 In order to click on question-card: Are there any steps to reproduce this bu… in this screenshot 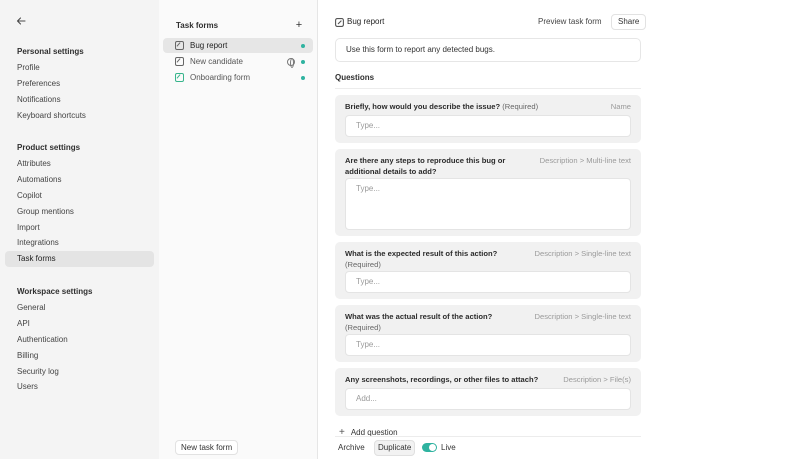, I will do `click(488, 192)`.